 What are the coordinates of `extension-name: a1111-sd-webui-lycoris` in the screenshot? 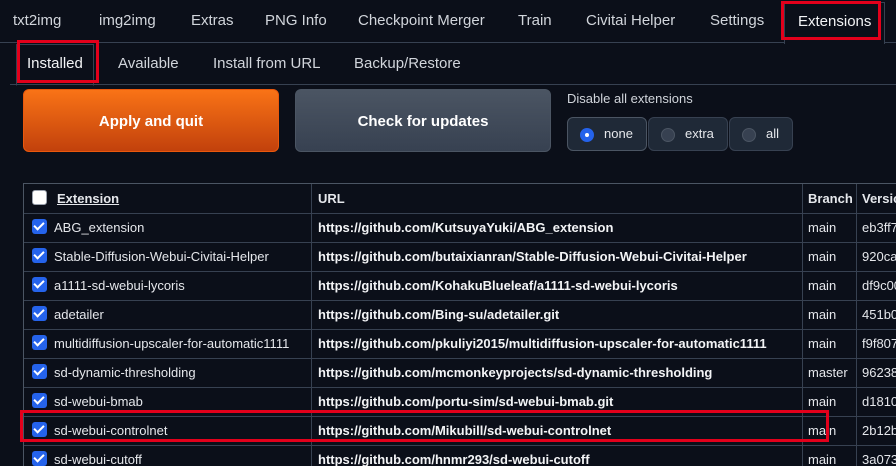 It's located at (119, 285).